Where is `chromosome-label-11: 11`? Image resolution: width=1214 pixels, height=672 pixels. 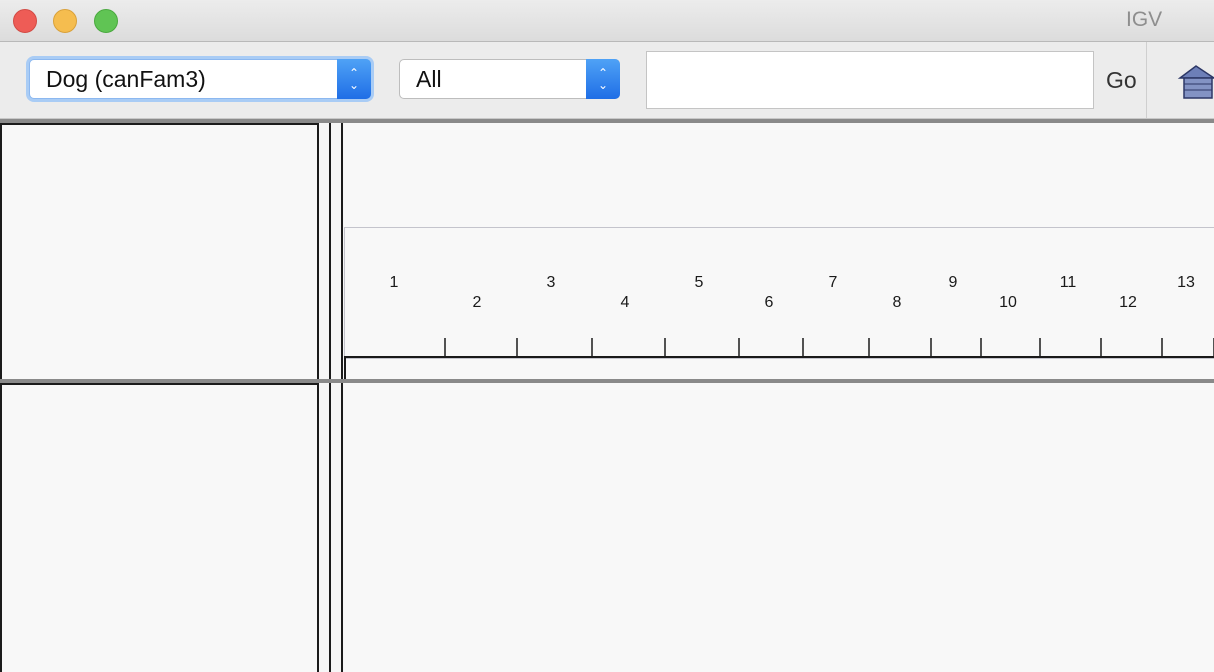 chromosome-label-11: 11 is located at coordinates (1068, 282).